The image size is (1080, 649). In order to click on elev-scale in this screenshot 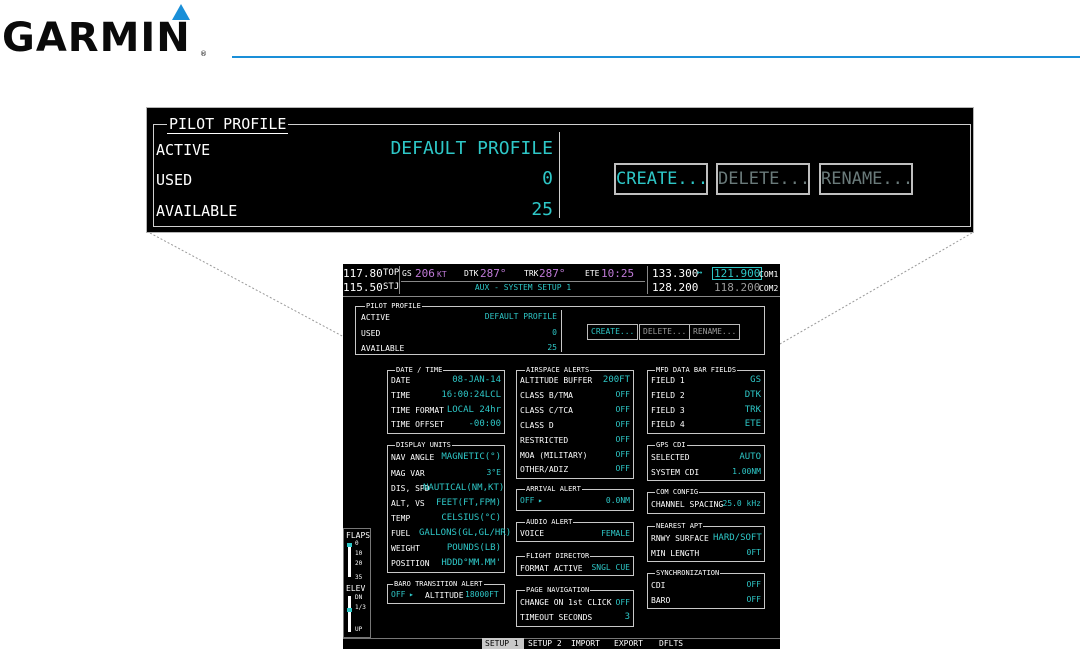, I will do `click(349, 614)`.